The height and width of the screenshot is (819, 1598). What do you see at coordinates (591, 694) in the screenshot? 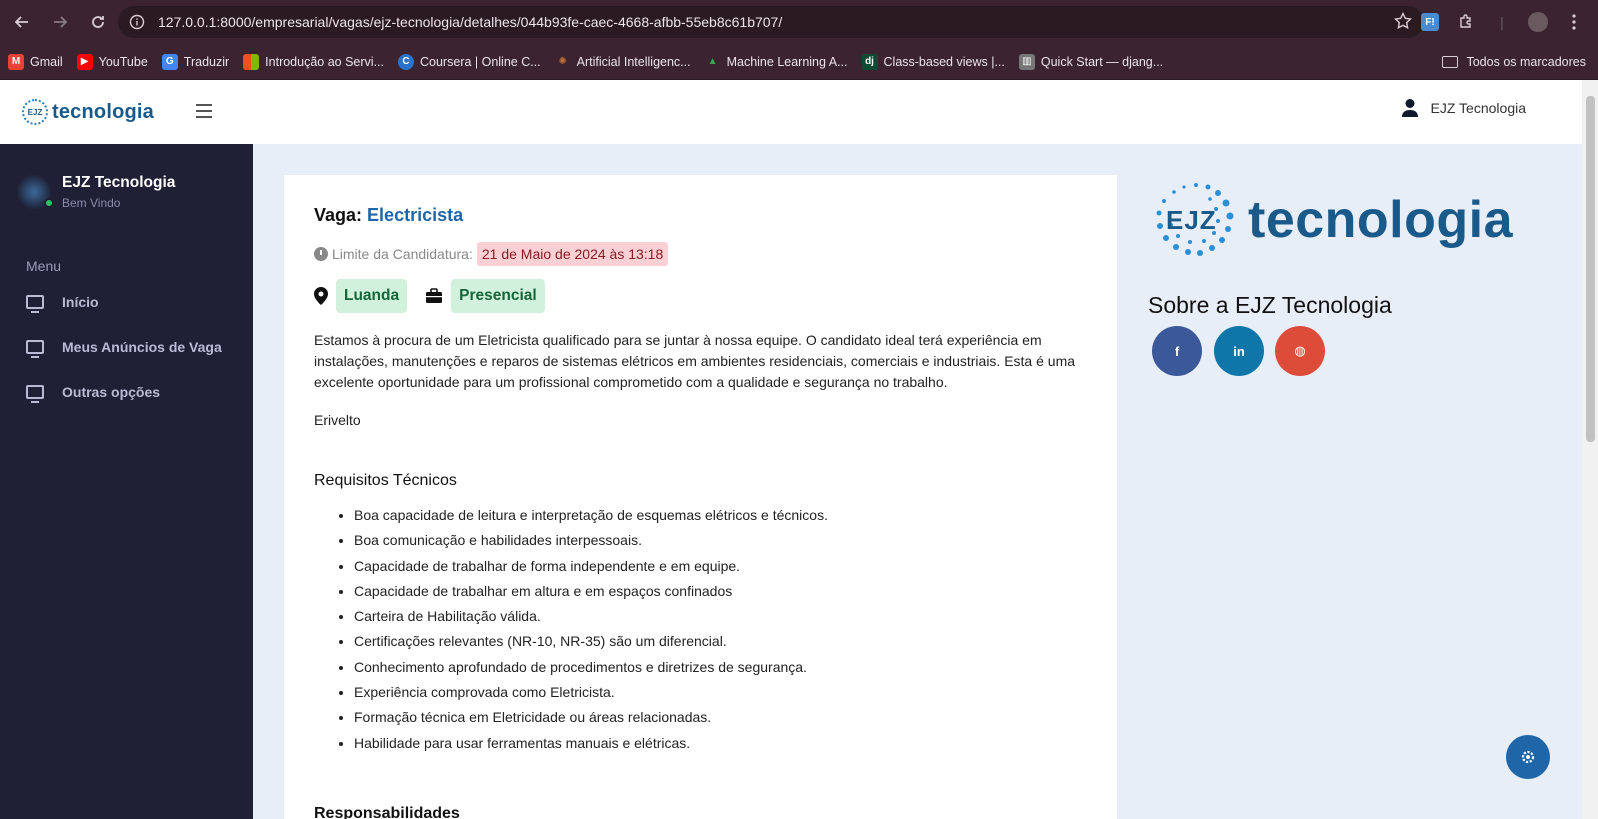
I see `list-item: Experiência comprovada como Eletricista.` at bounding box center [591, 694].